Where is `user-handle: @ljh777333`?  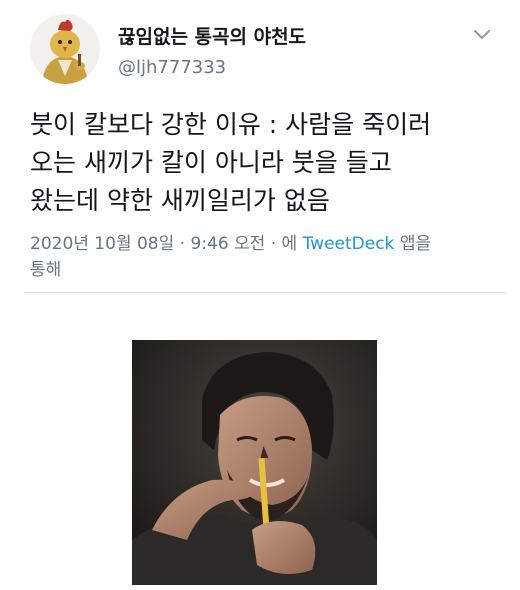 user-handle: @ljh777333 is located at coordinates (172, 67).